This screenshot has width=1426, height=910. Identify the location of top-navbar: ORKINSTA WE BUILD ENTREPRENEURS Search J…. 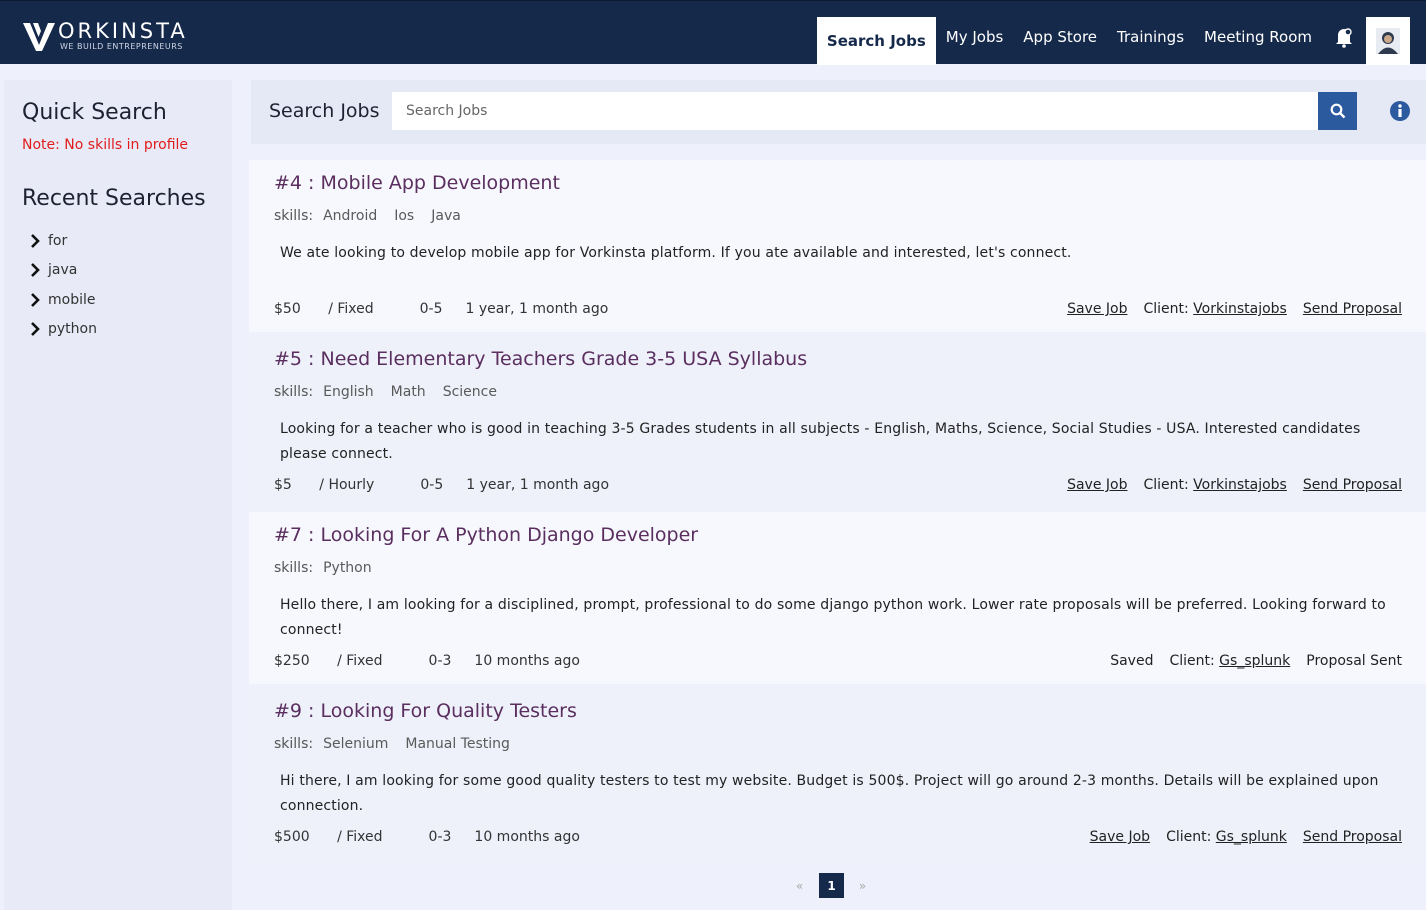
(713, 32).